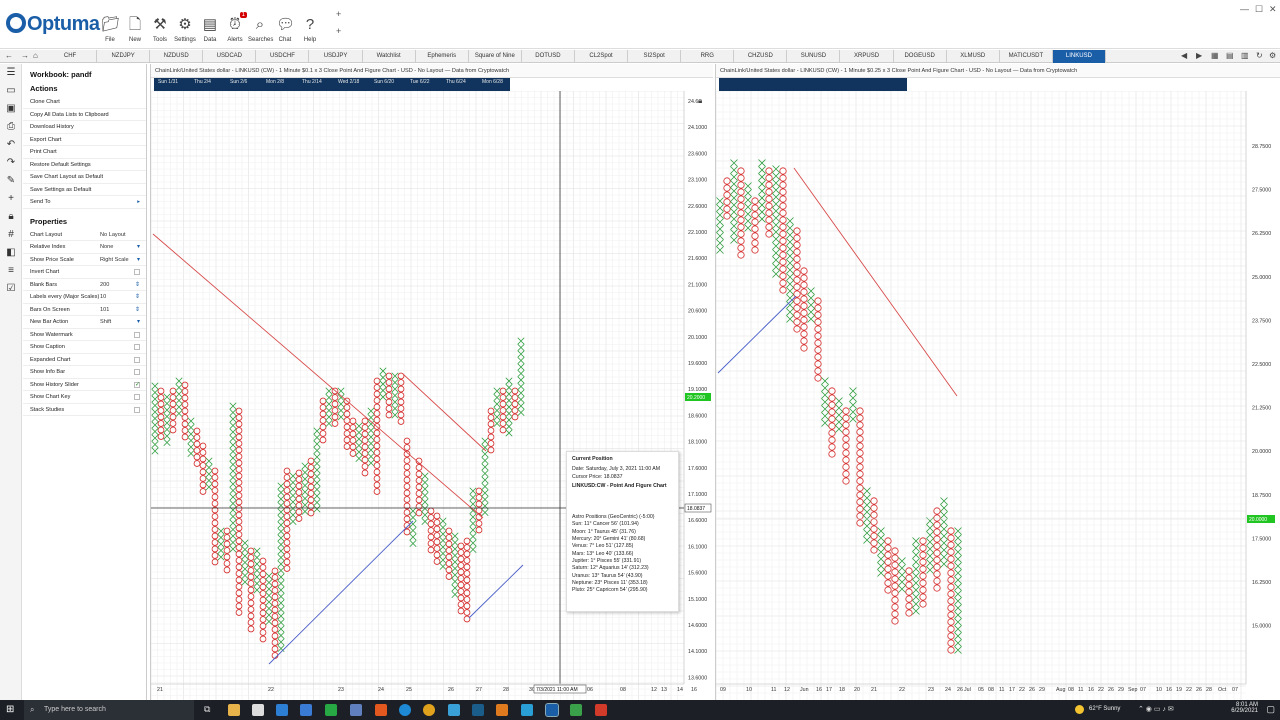 The width and height of the screenshot is (1280, 720). I want to click on action-restore-default-settings: Restore Default Settings, so click(84, 165).